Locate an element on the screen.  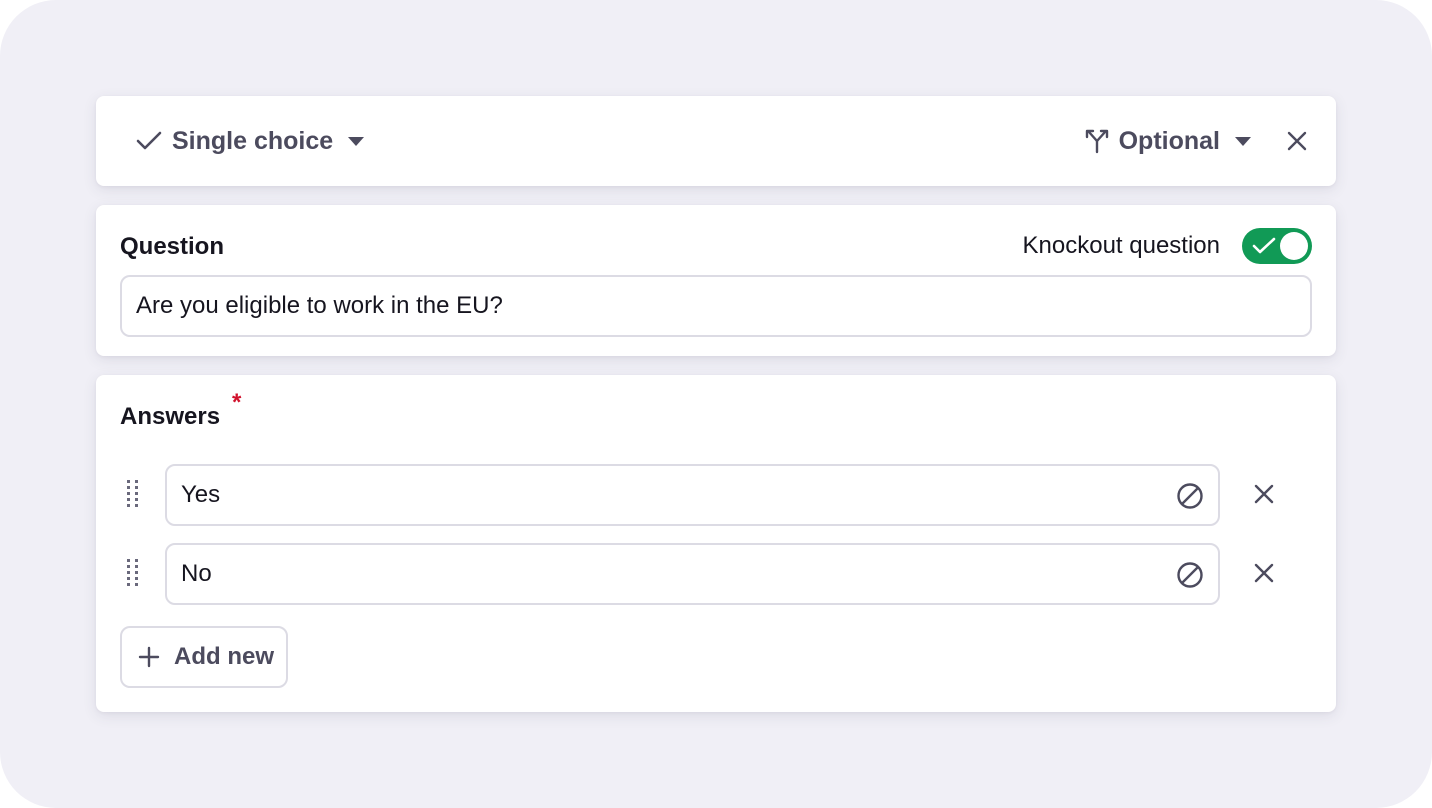
requirement-label: Optional is located at coordinates (1169, 140).